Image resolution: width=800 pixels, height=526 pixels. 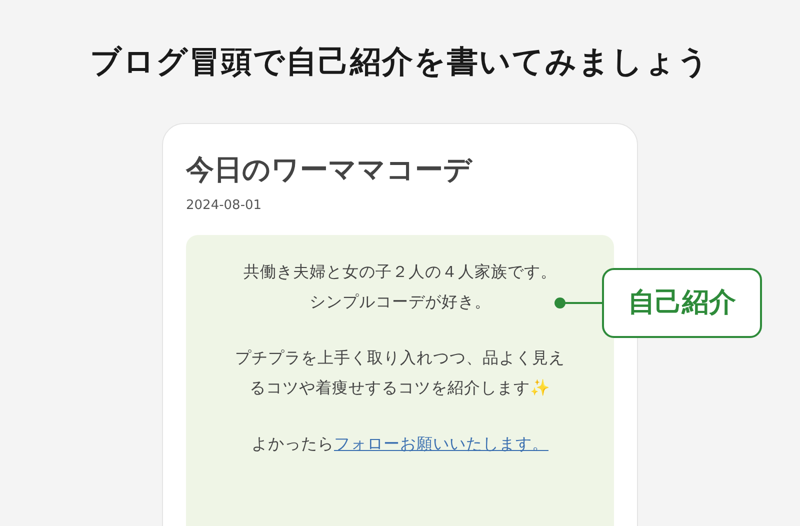 I want to click on callout-label: 自己紹介, so click(x=682, y=303).